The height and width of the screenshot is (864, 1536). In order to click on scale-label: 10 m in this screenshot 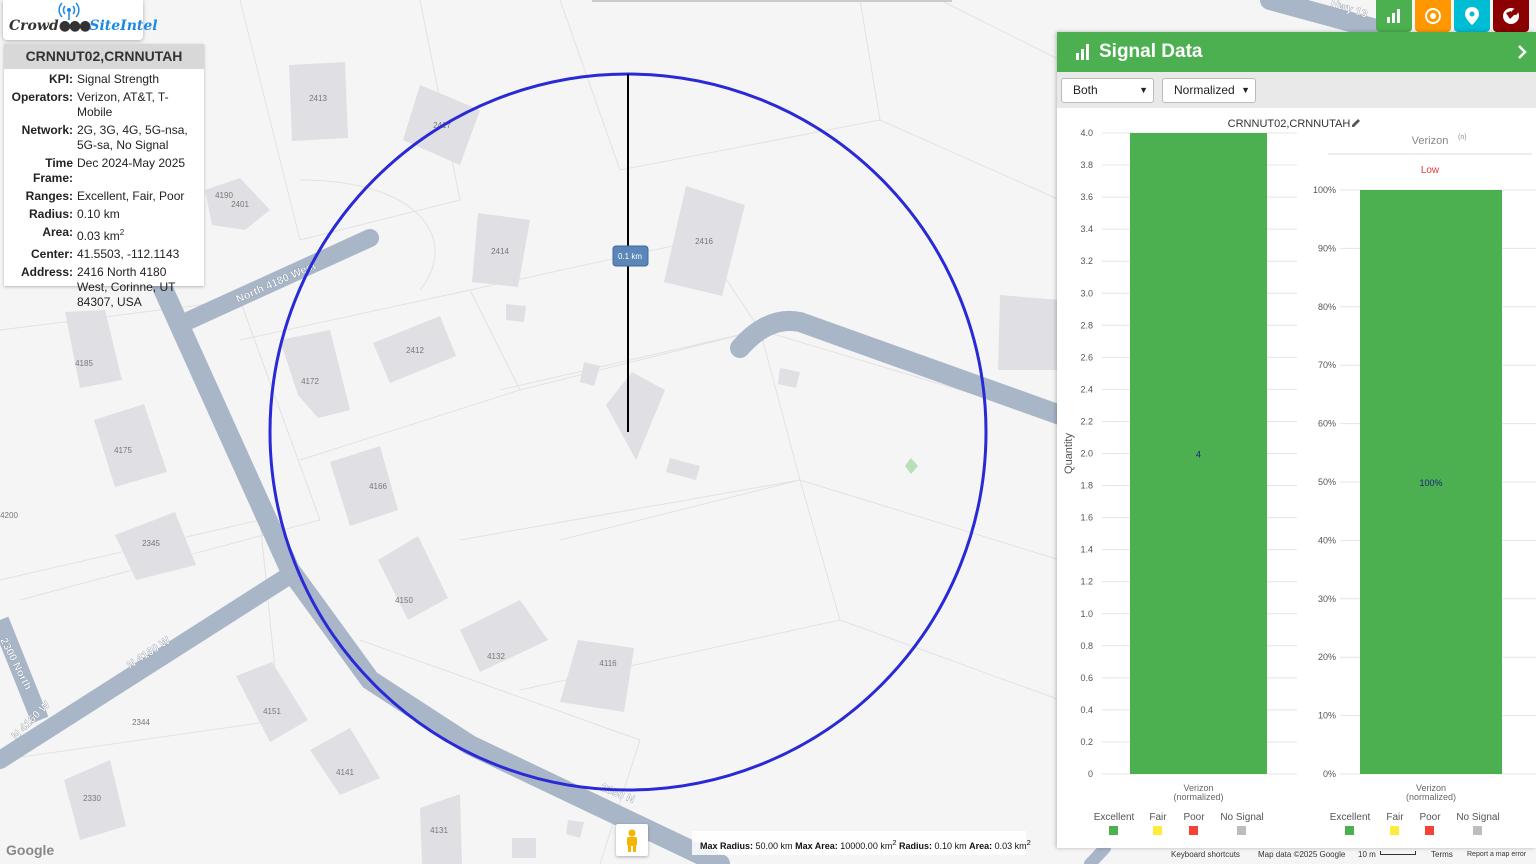, I will do `click(1367, 854)`.